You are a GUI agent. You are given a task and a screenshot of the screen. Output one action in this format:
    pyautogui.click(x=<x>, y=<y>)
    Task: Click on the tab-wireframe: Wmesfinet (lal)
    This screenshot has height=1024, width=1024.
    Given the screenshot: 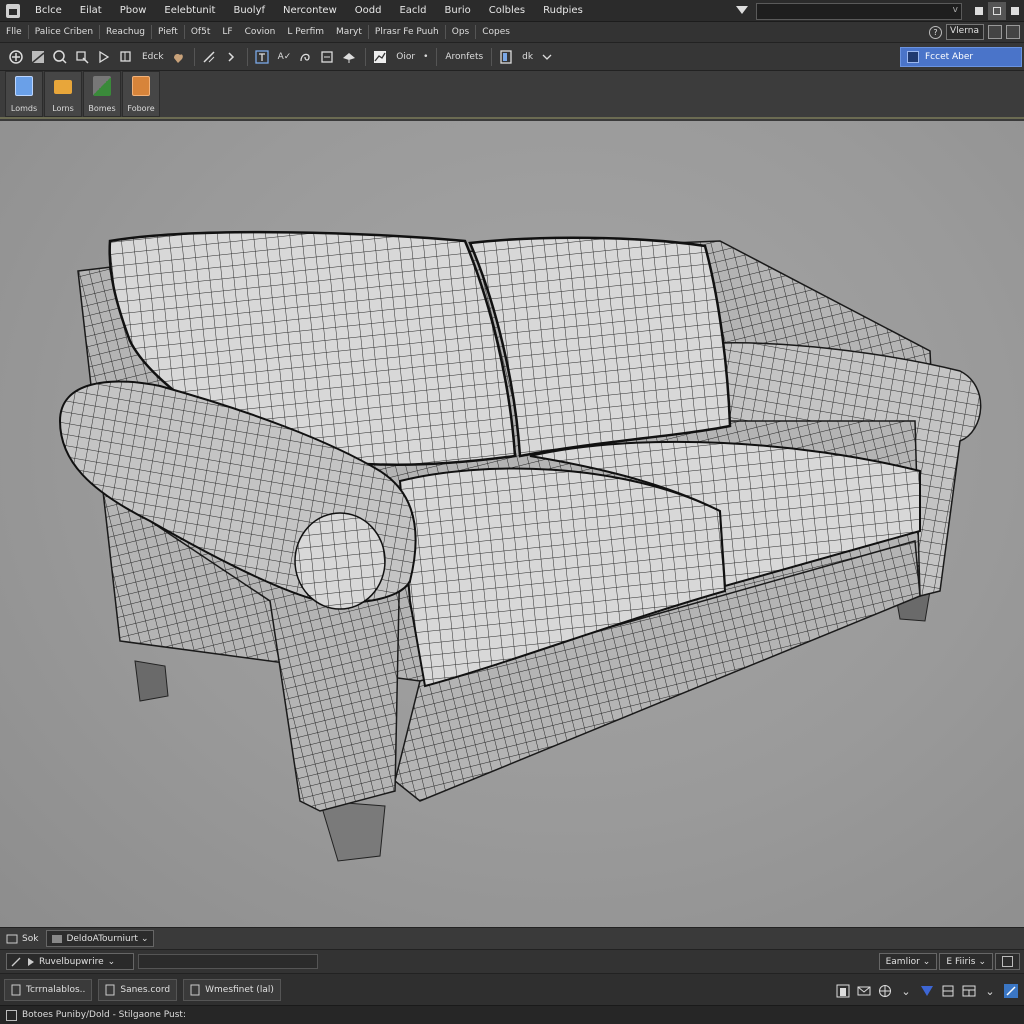 What is the action you would take?
    pyautogui.click(x=232, y=989)
    